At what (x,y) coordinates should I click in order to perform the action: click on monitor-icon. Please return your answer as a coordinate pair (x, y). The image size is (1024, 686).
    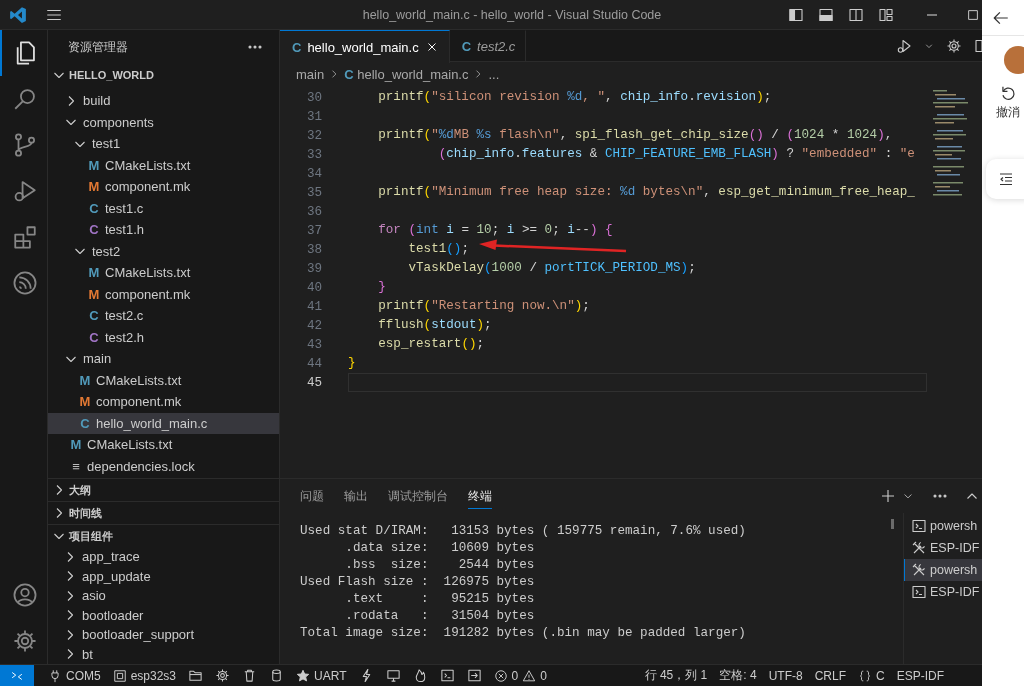
    Looking at the image, I should click on (393, 675).